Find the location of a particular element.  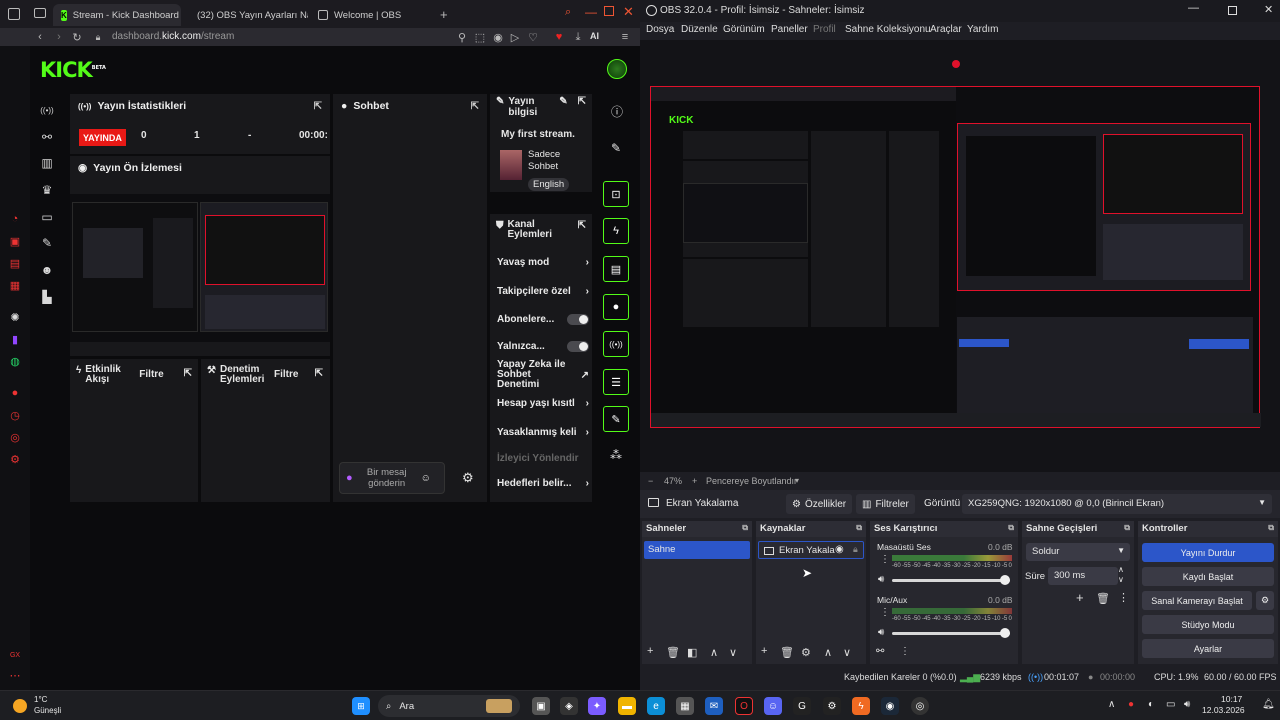

store-icon: ▦ is located at coordinates (685, 706).